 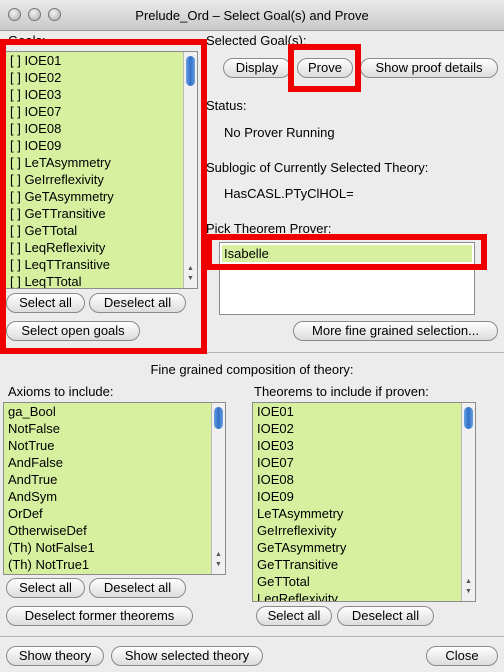 I want to click on axiom-list-item: NotTrue, so click(x=107, y=445).